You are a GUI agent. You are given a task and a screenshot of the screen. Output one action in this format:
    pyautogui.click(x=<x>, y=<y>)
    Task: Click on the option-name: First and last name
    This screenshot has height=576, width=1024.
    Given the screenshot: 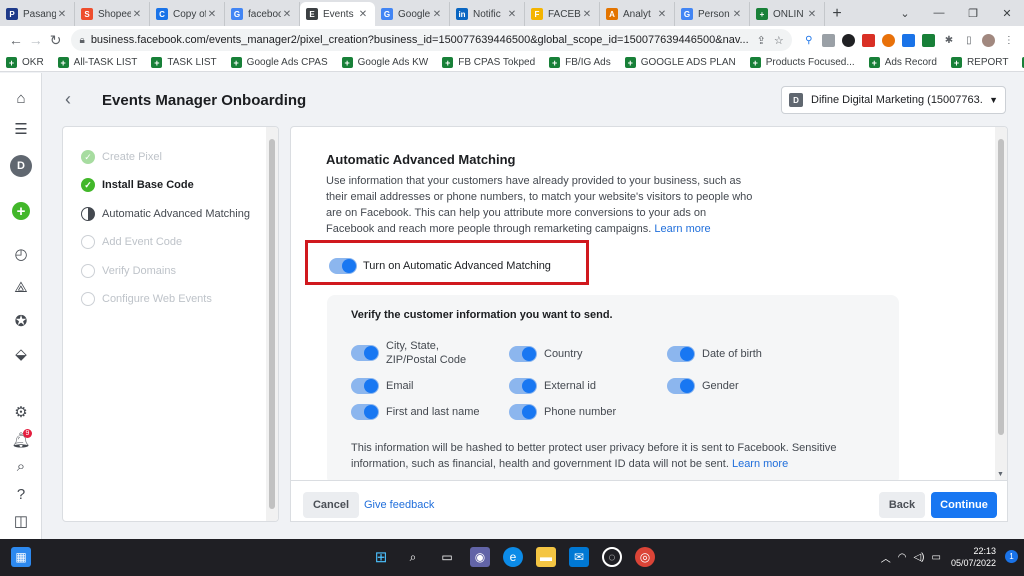 What is the action you would take?
    pyautogui.click(x=415, y=412)
    